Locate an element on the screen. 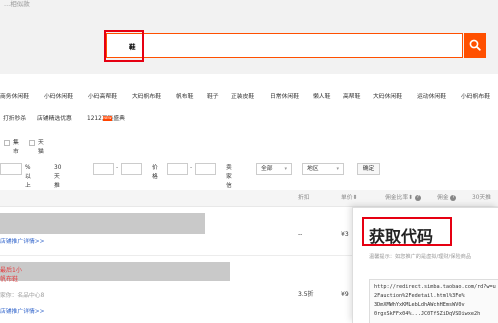 This screenshot has height=323, width=498. promo-min-input is located at coordinates (103, 169).